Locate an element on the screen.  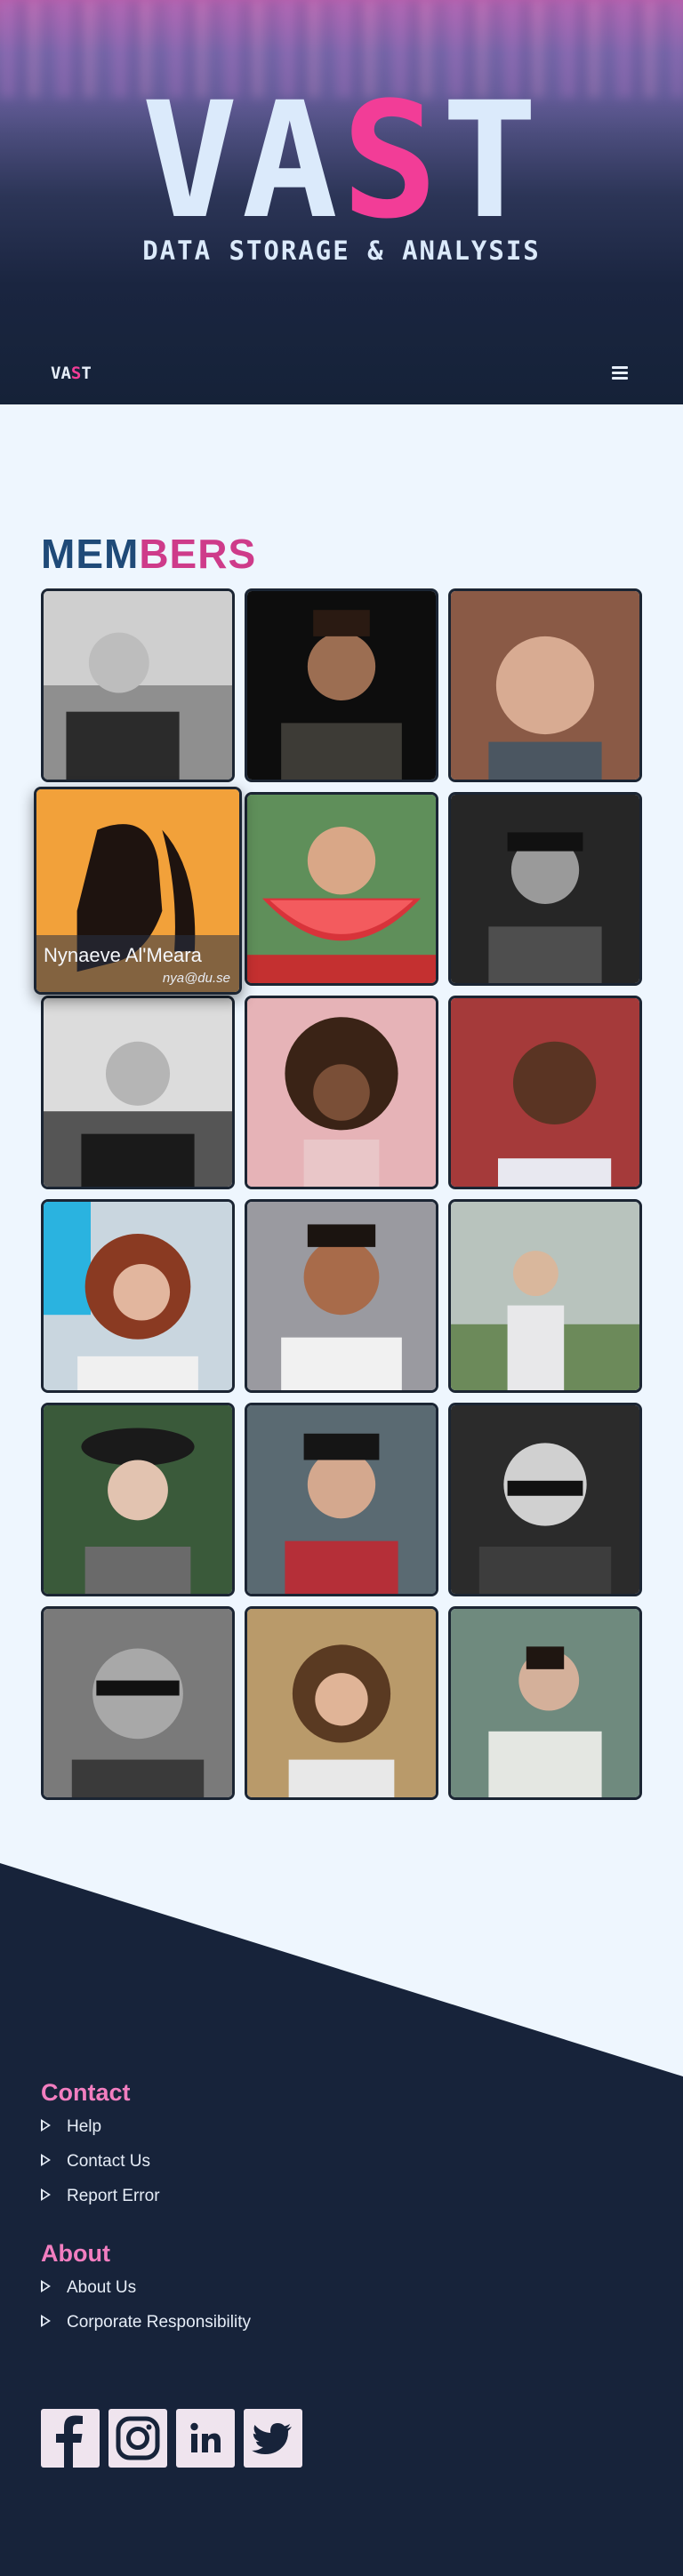
nav-logo: VAST is located at coordinates (71, 373).